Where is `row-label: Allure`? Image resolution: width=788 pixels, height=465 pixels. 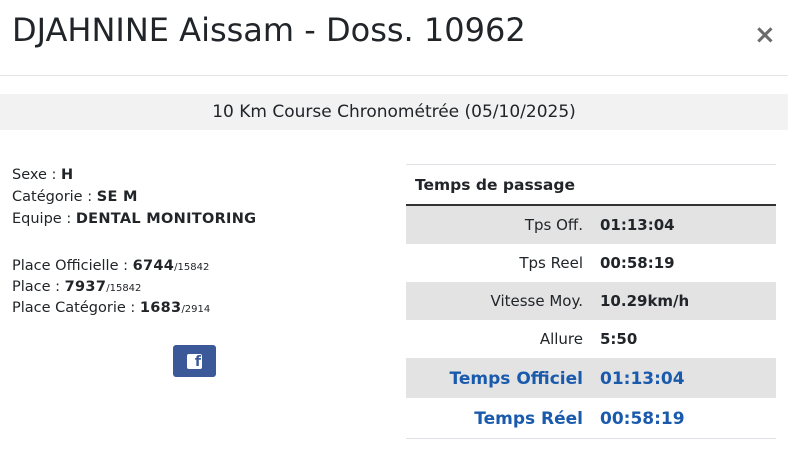 row-label: Allure is located at coordinates (561, 339).